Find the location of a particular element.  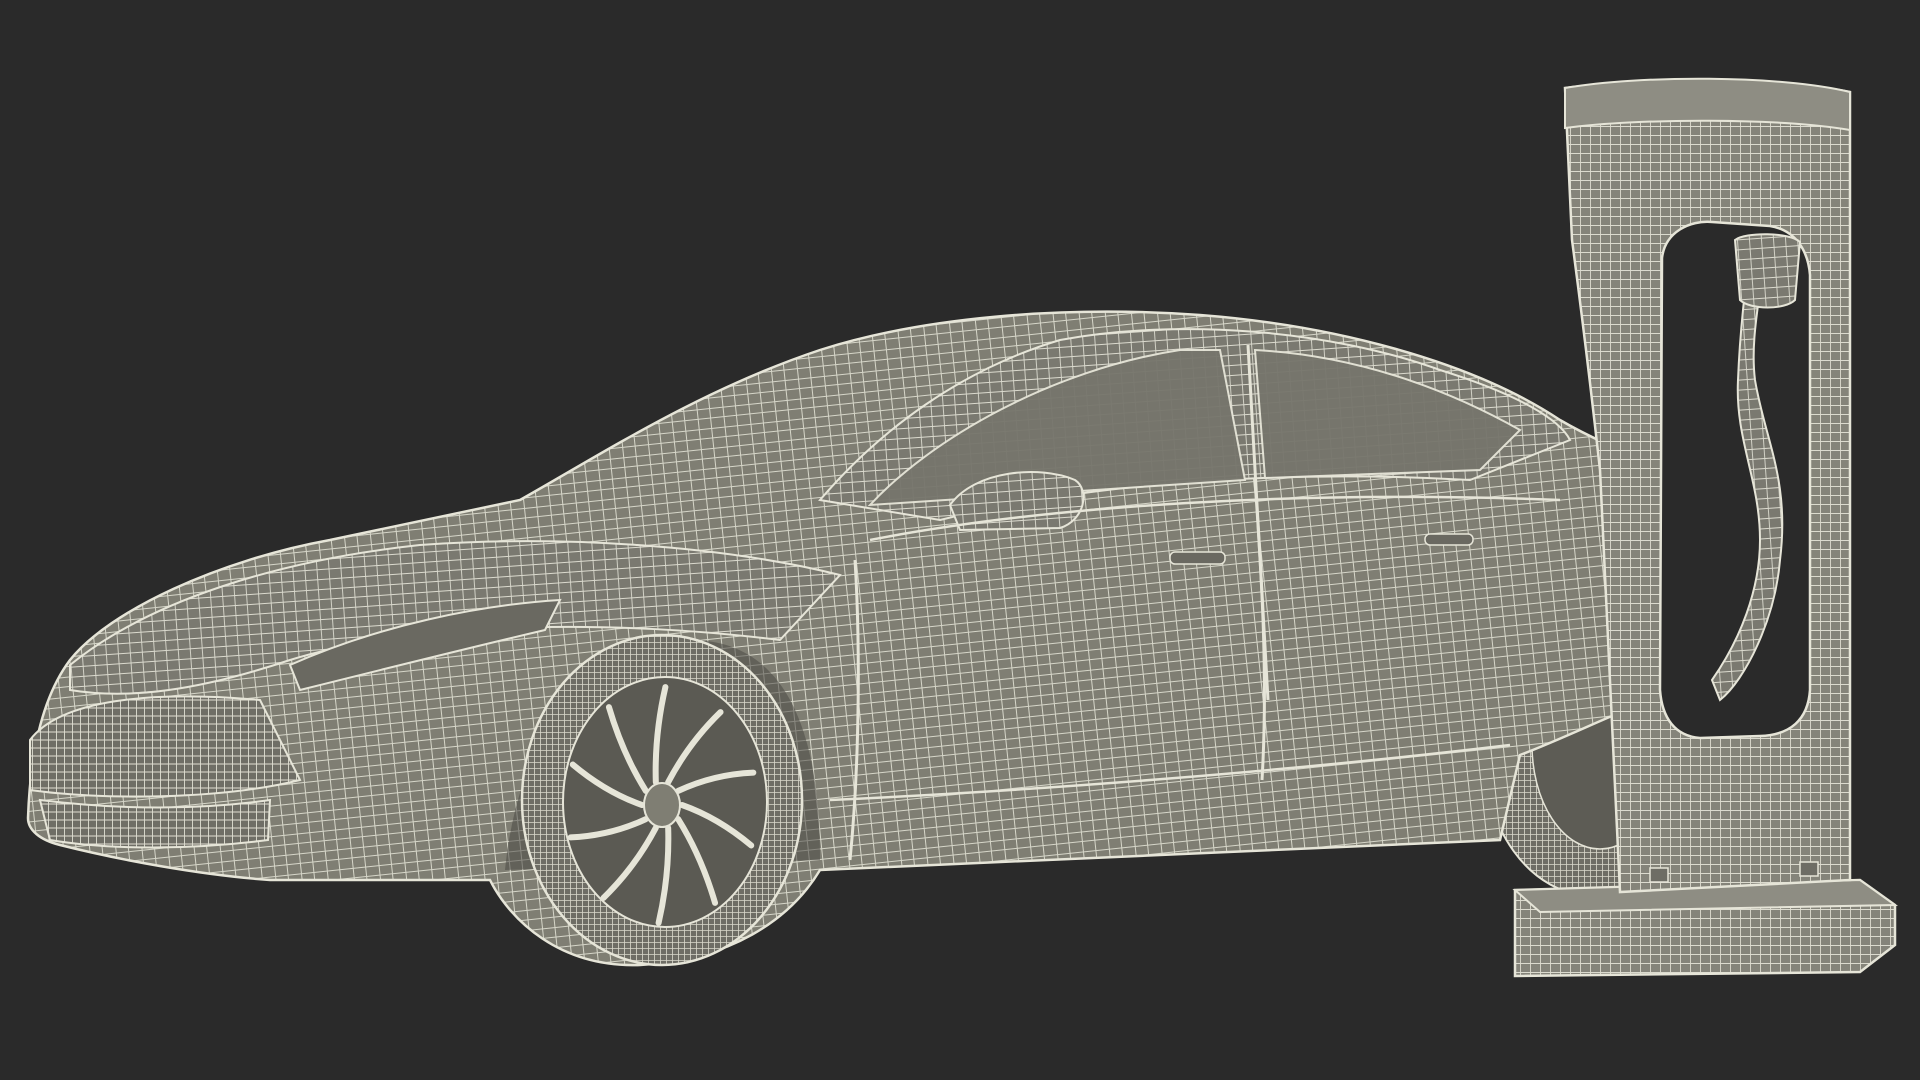

lower-intake is located at coordinates (155, 823).